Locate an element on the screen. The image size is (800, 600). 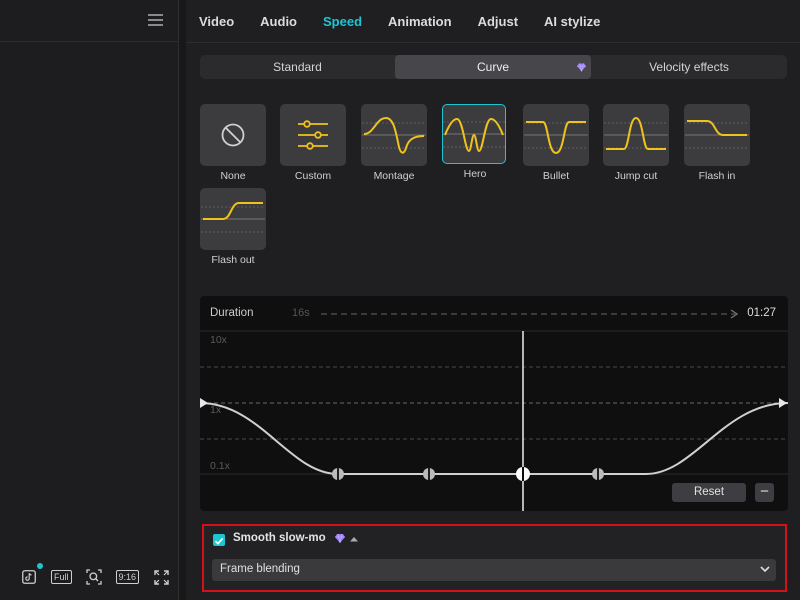
curve-start-handle-icon is located at coordinates (204, 403).